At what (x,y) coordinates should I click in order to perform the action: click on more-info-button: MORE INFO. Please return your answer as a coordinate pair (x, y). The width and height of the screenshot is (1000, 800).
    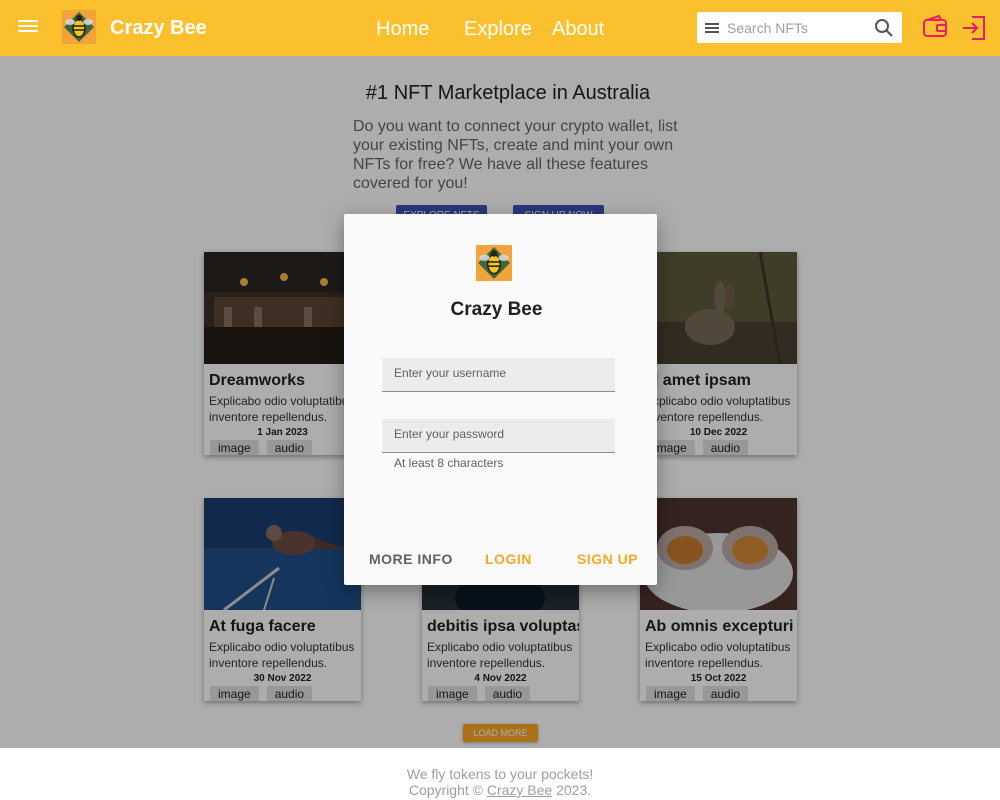
    Looking at the image, I should click on (411, 559).